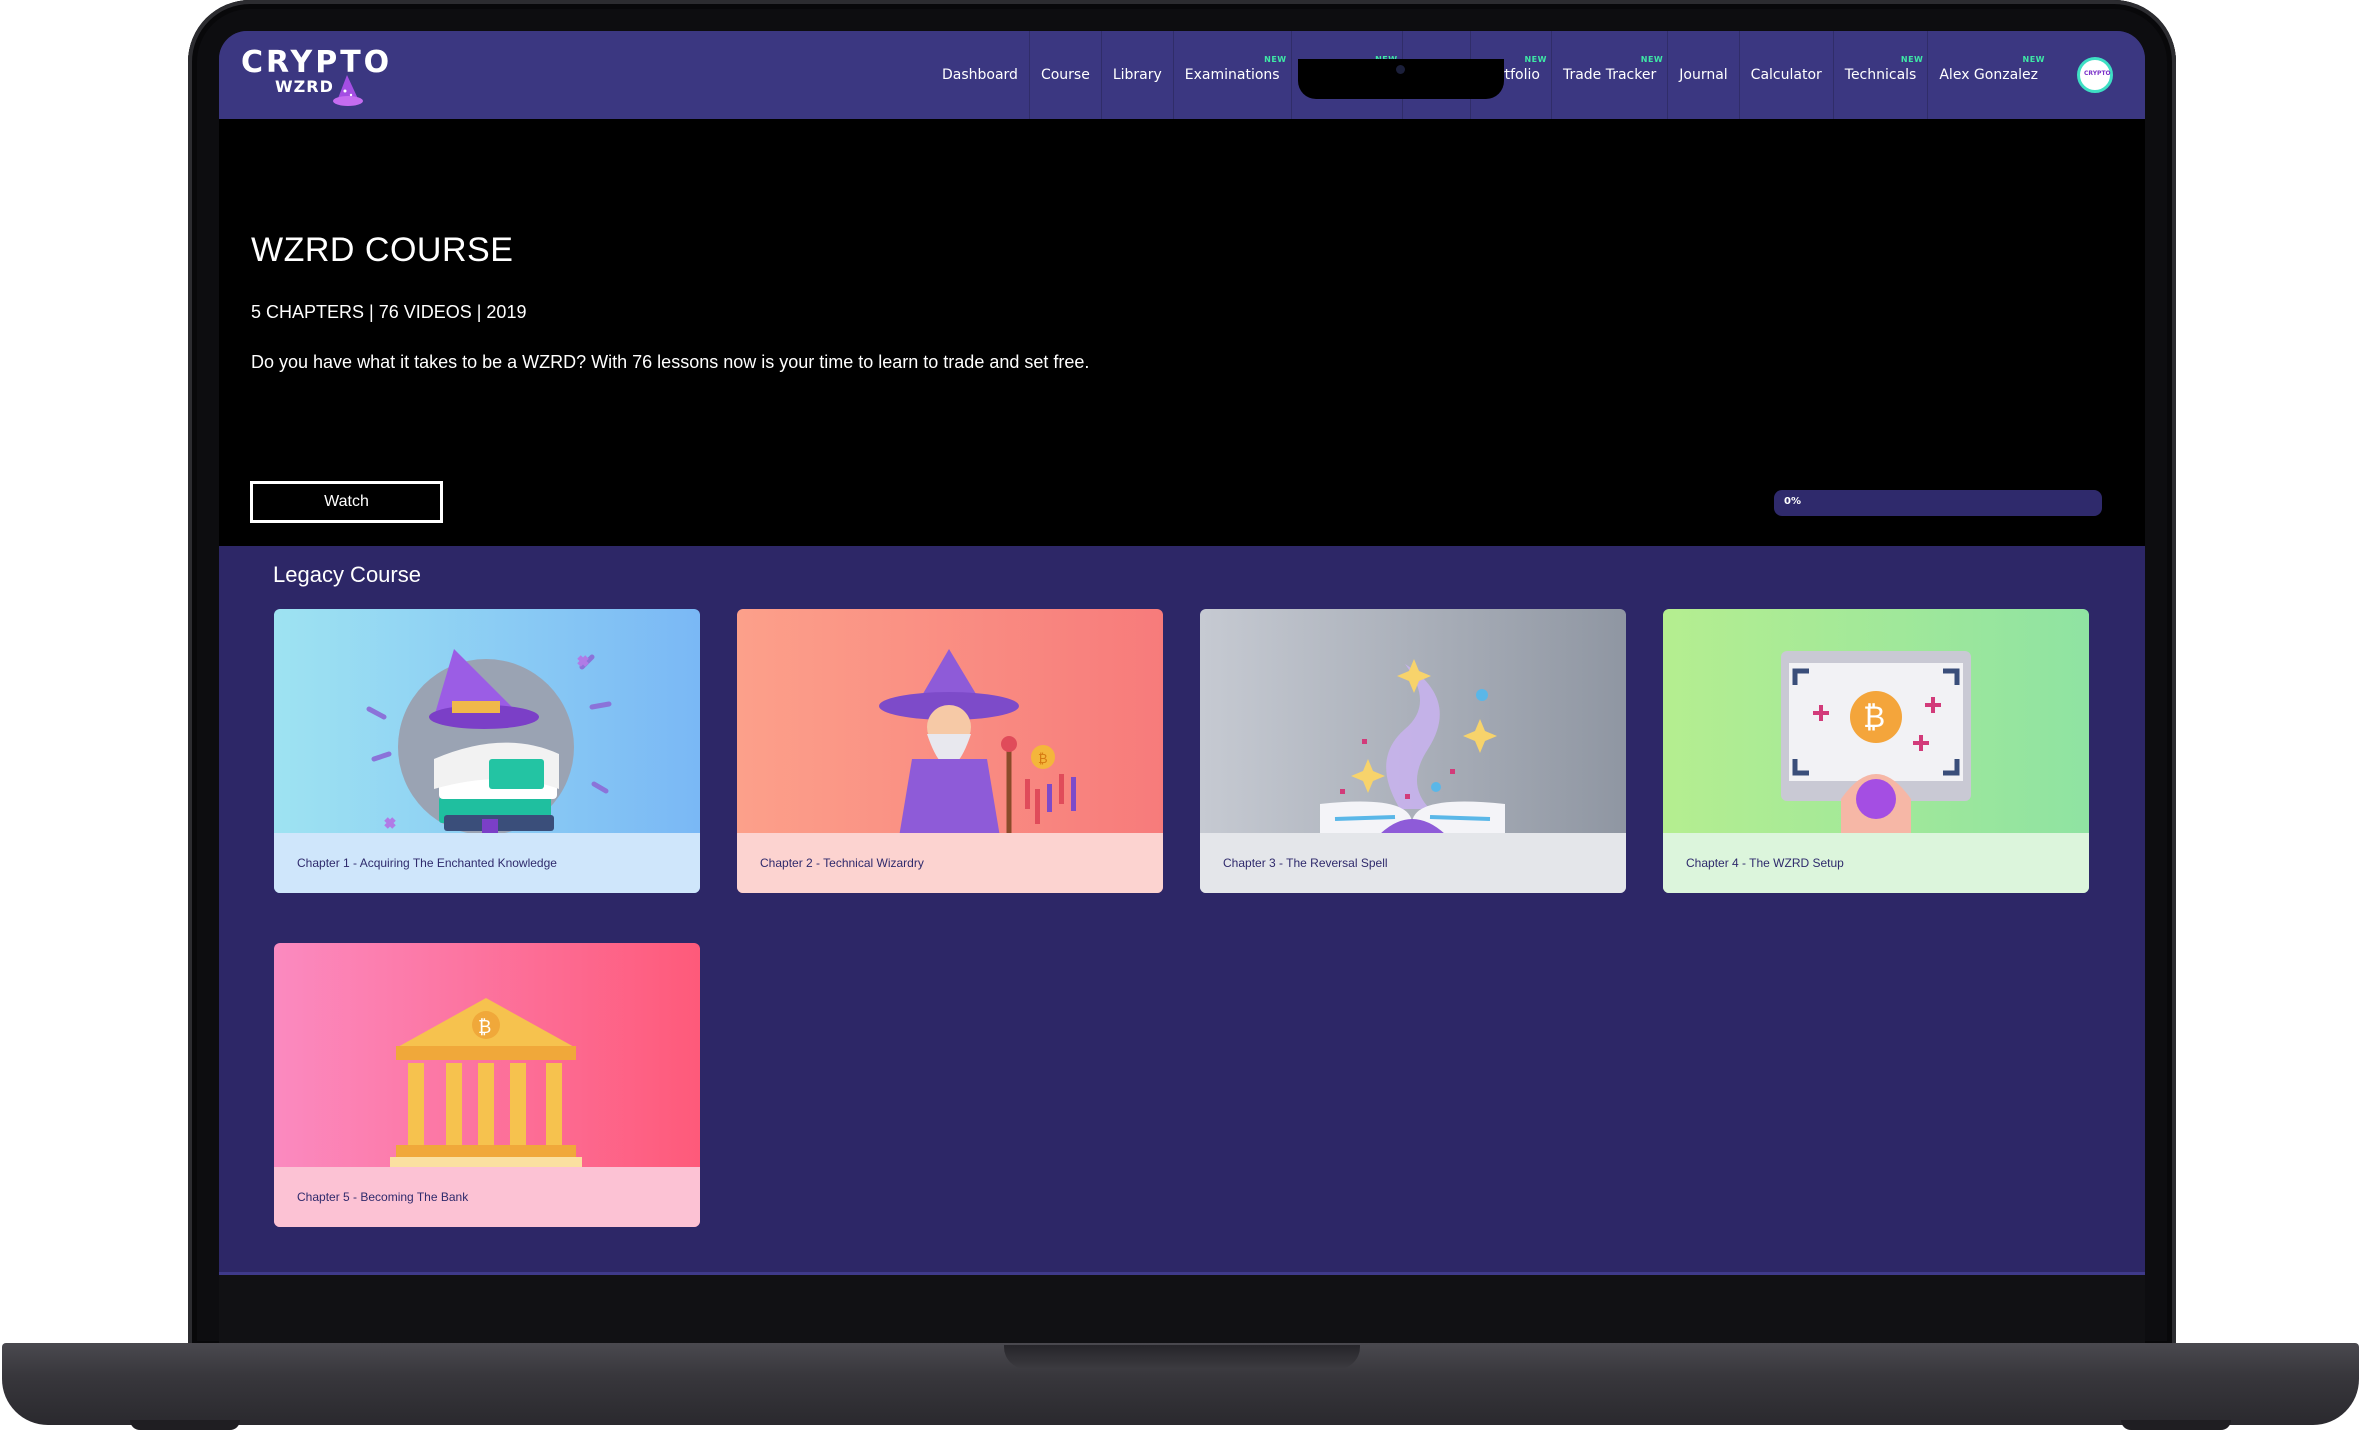 This screenshot has width=2361, height=1438. I want to click on nav-item-calculator: Calculator, so click(1785, 75).